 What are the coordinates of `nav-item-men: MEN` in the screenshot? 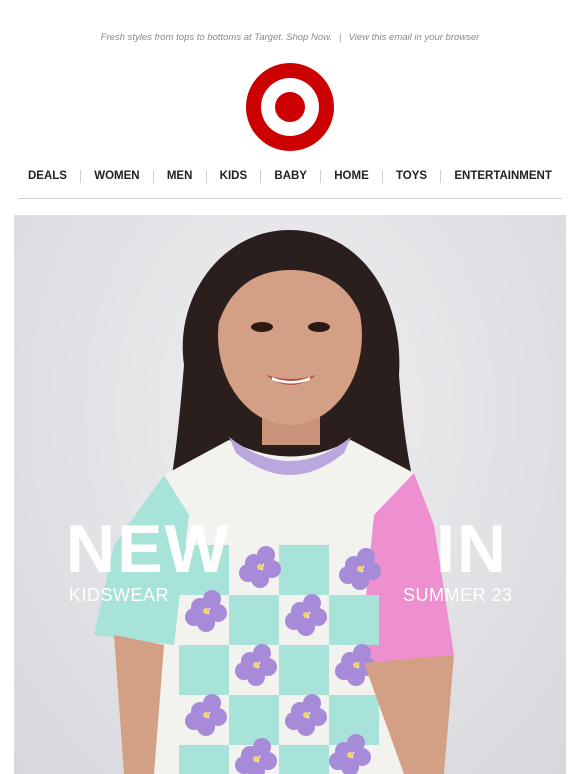 It's located at (180, 176).